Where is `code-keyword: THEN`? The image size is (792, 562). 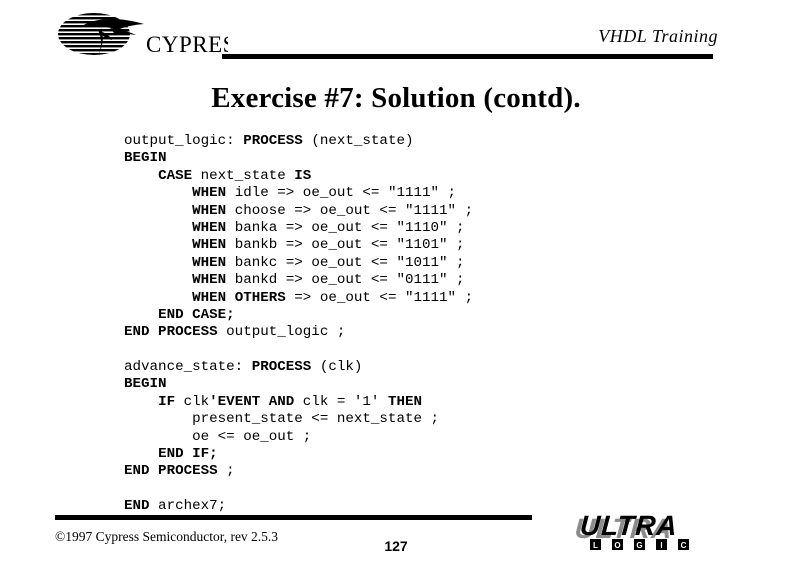
code-keyword: THEN is located at coordinates (405, 401).